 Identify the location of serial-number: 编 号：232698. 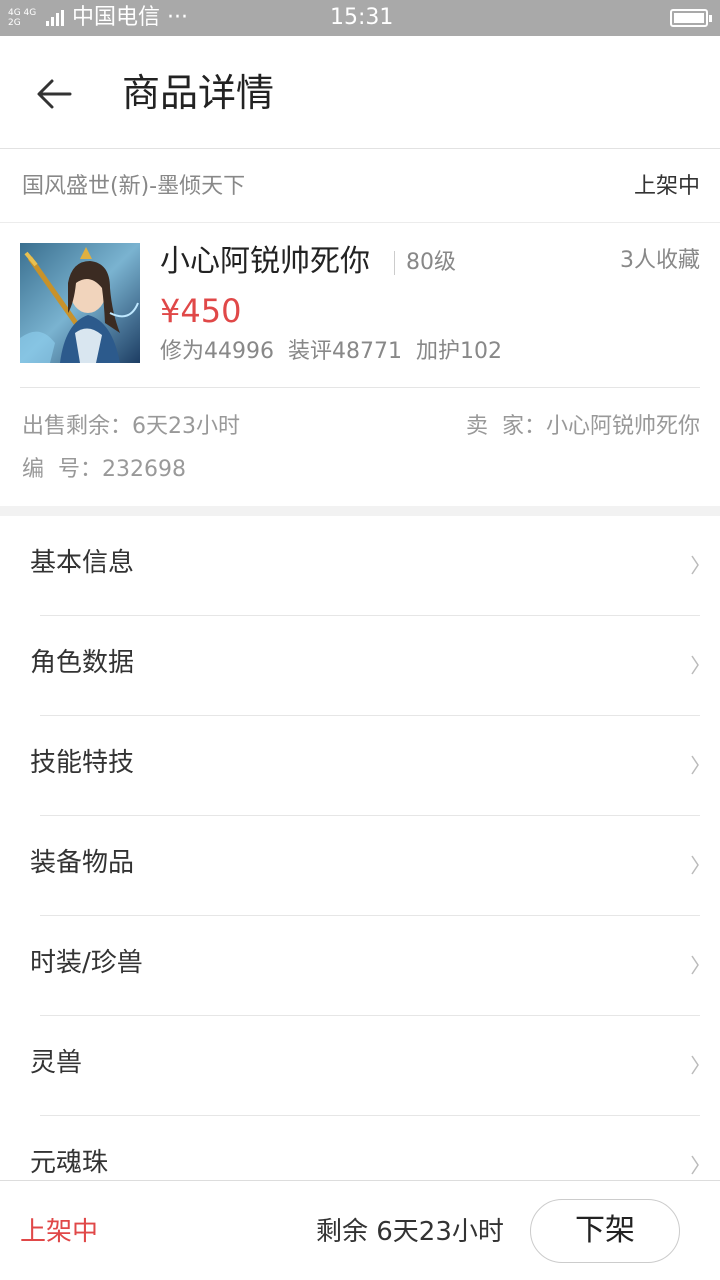
(104, 469).